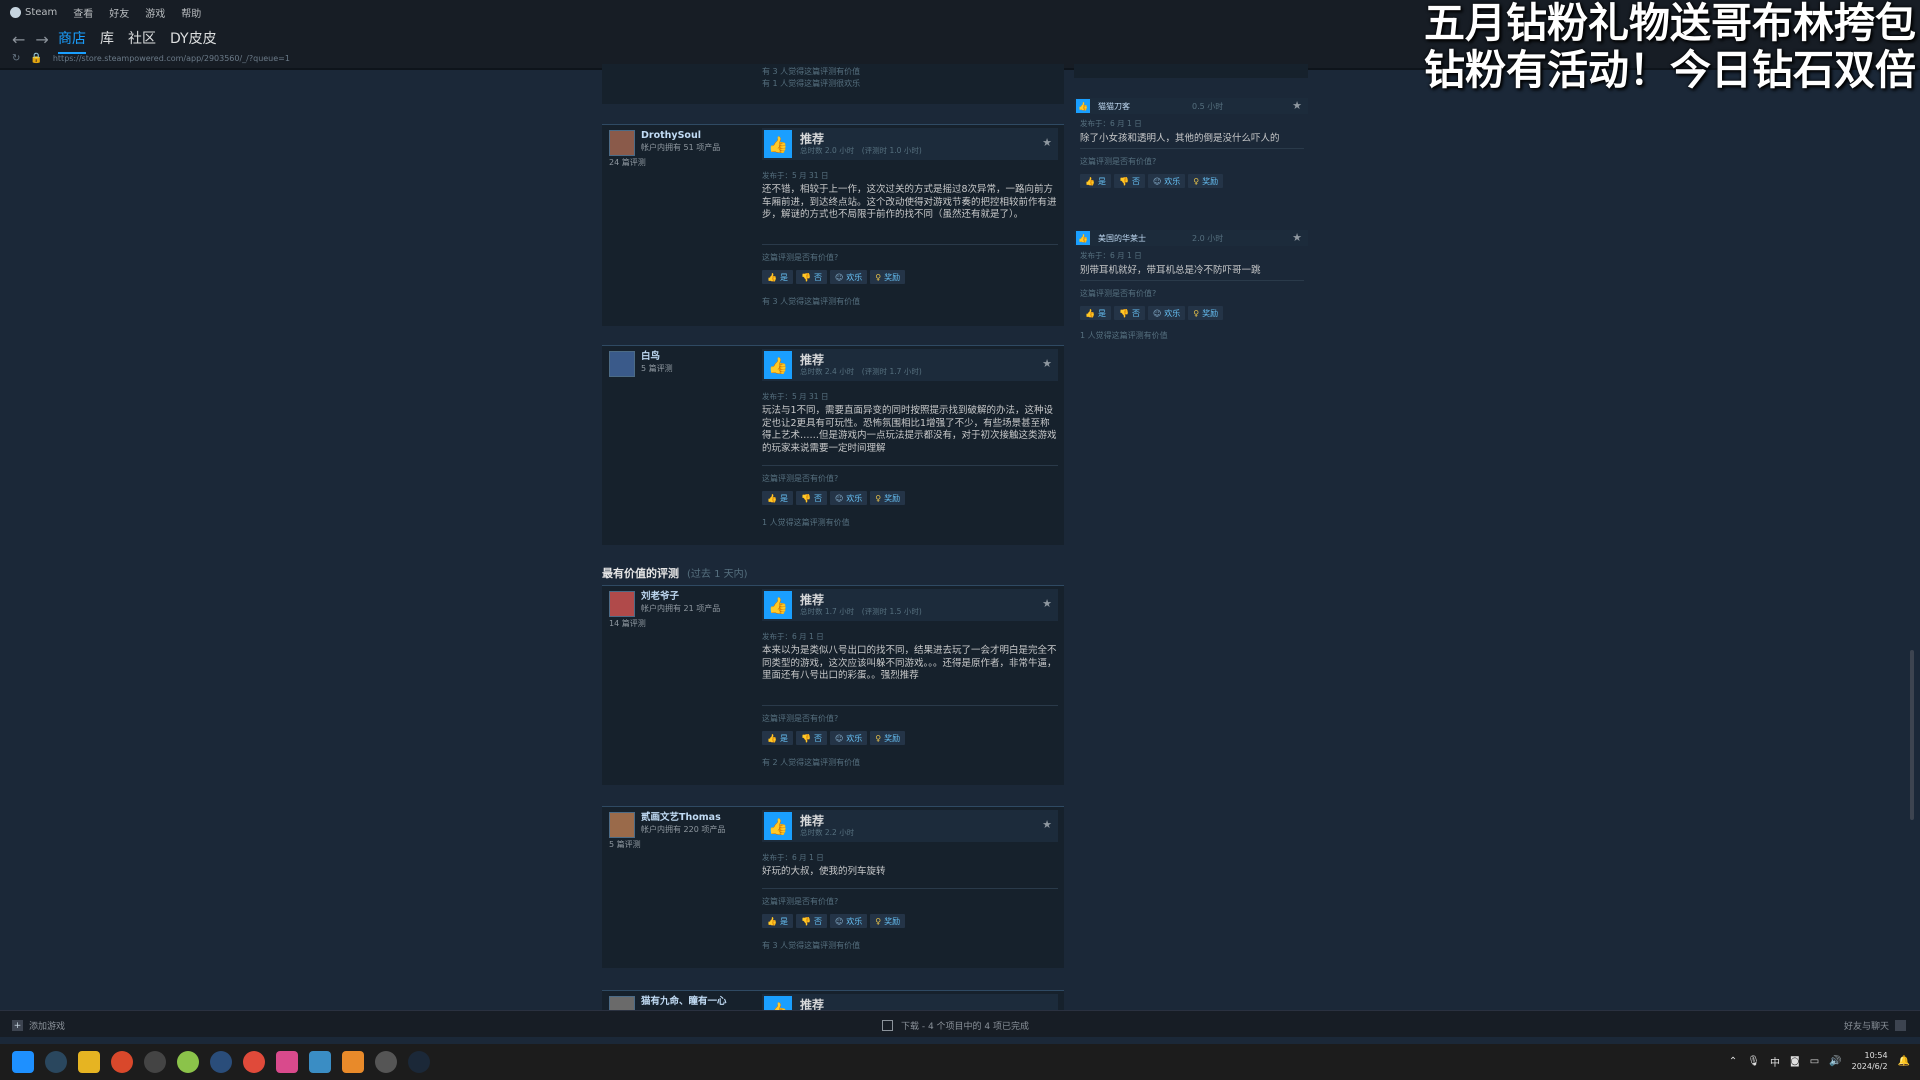 The width and height of the screenshot is (1920, 1080). I want to click on side-review-header: 👍 猫猫刀客 0.5 小时 ★, so click(1191, 106).